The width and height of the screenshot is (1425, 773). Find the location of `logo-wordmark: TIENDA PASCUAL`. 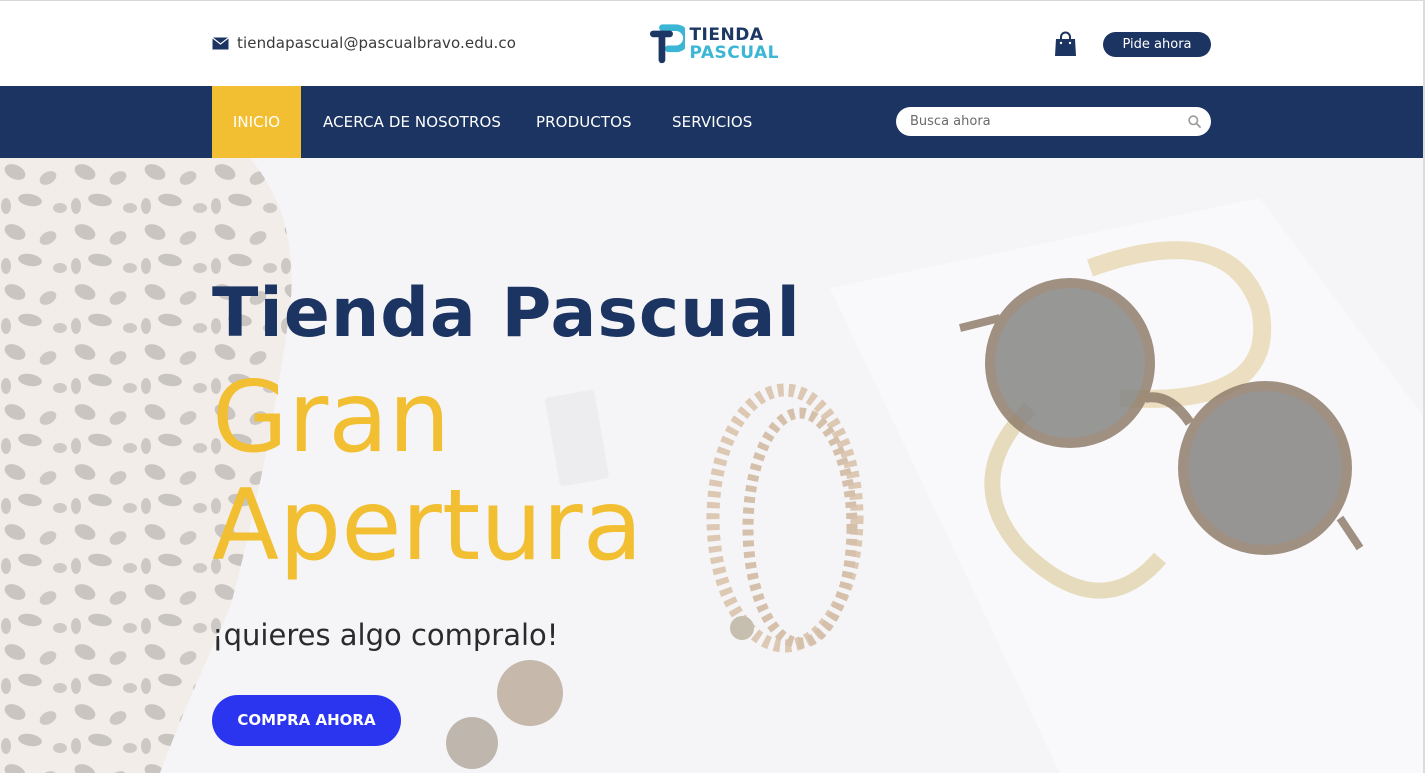

logo-wordmark: TIENDA PASCUAL is located at coordinates (734, 43).